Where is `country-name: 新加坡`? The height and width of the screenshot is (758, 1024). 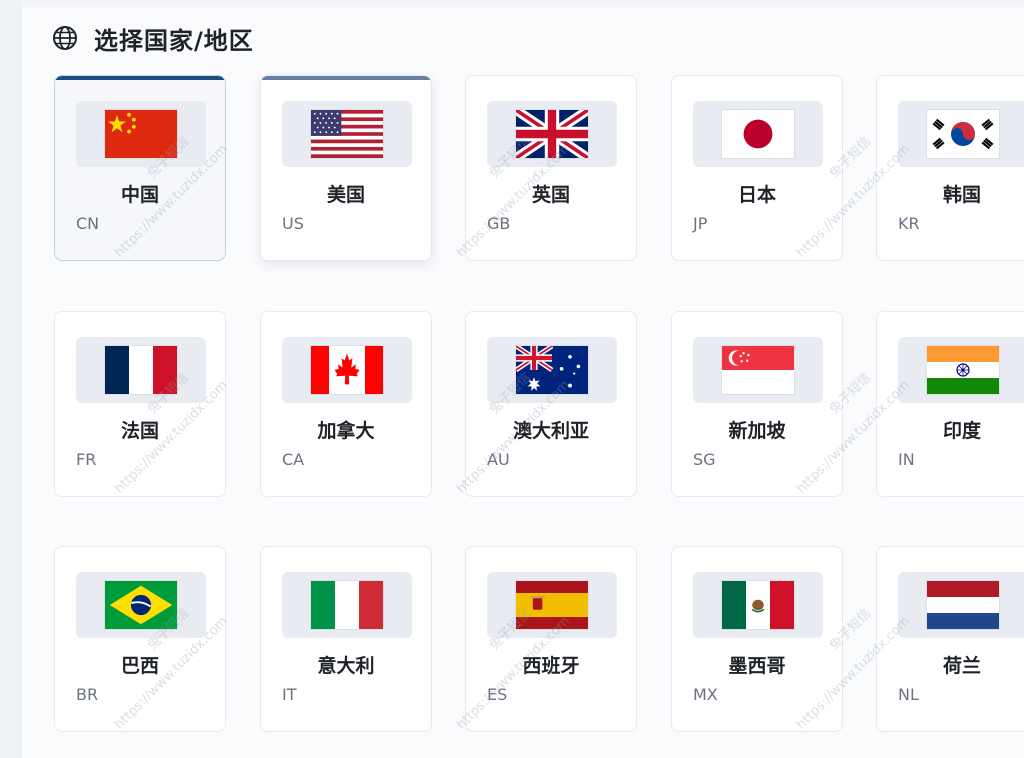
country-name: 新加坡 is located at coordinates (757, 431).